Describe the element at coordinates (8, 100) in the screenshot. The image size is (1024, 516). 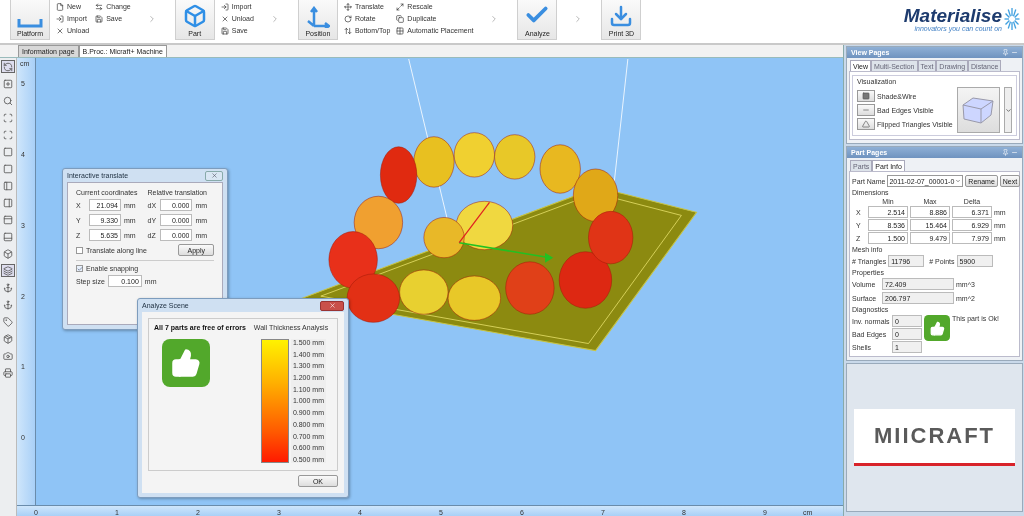
I see `zoom-icon` at that location.